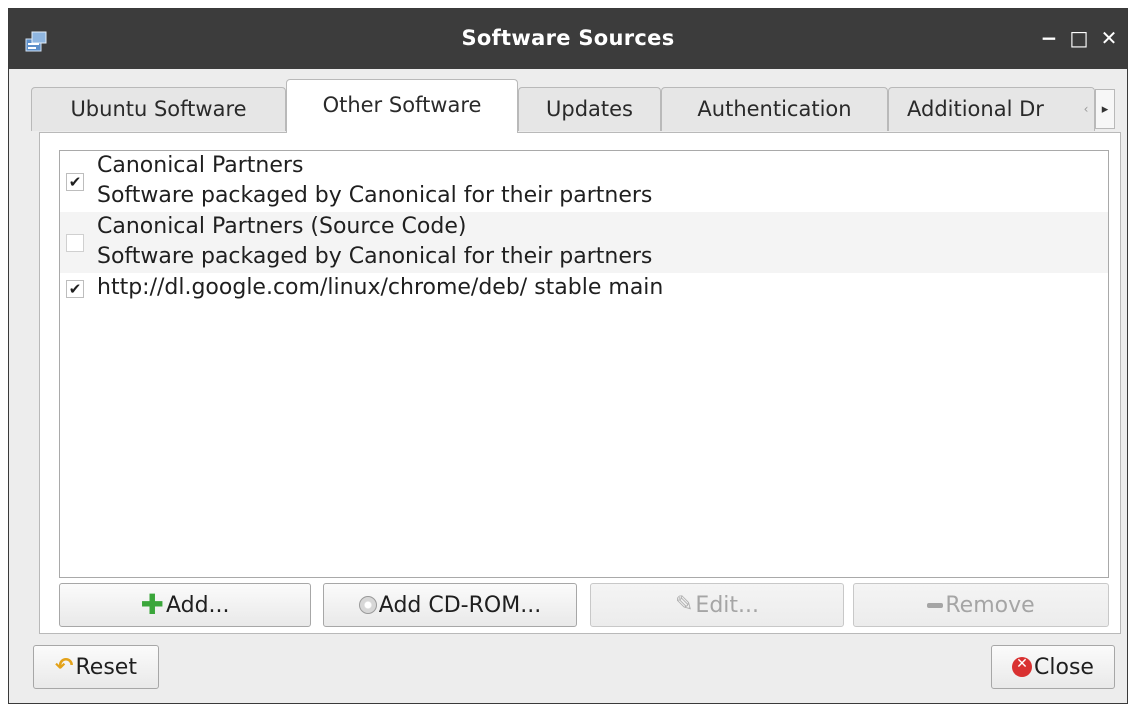 The width and height of the screenshot is (1128, 704). I want to click on tab-other-software: Other Software, so click(402, 106).